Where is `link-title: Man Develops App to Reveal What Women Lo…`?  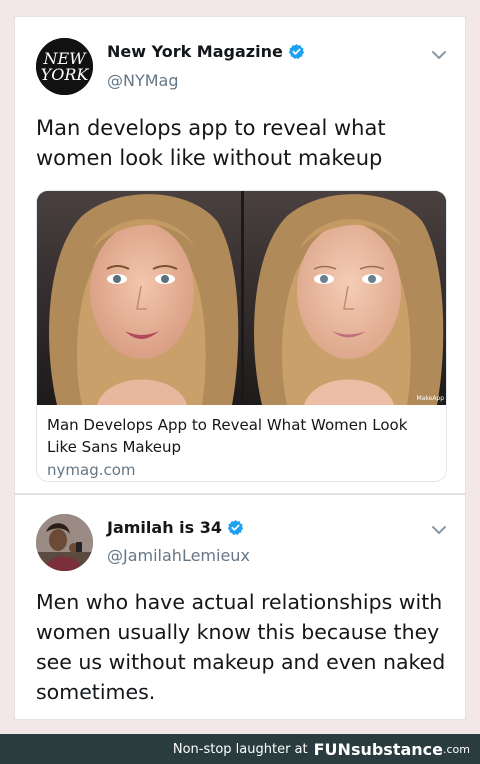 link-title: Man Develops App to Reveal What Women Lo… is located at coordinates (242, 436).